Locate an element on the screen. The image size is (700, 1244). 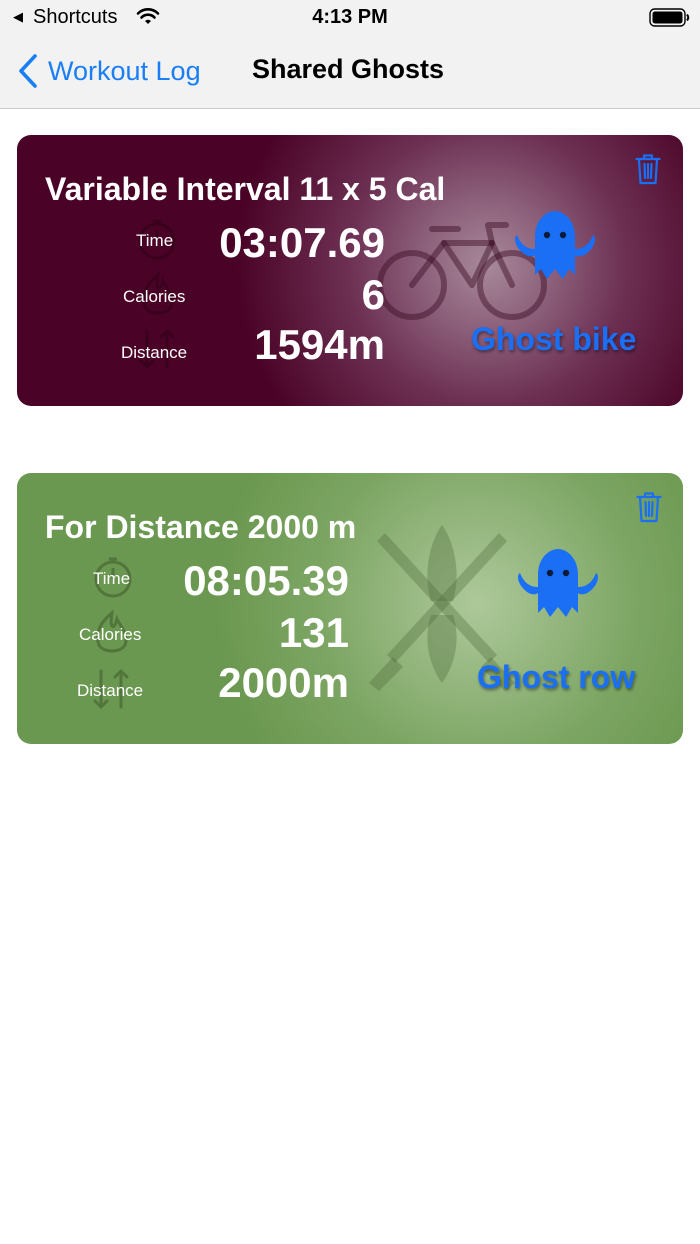
chevron-left-icon is located at coordinates (28, 71).